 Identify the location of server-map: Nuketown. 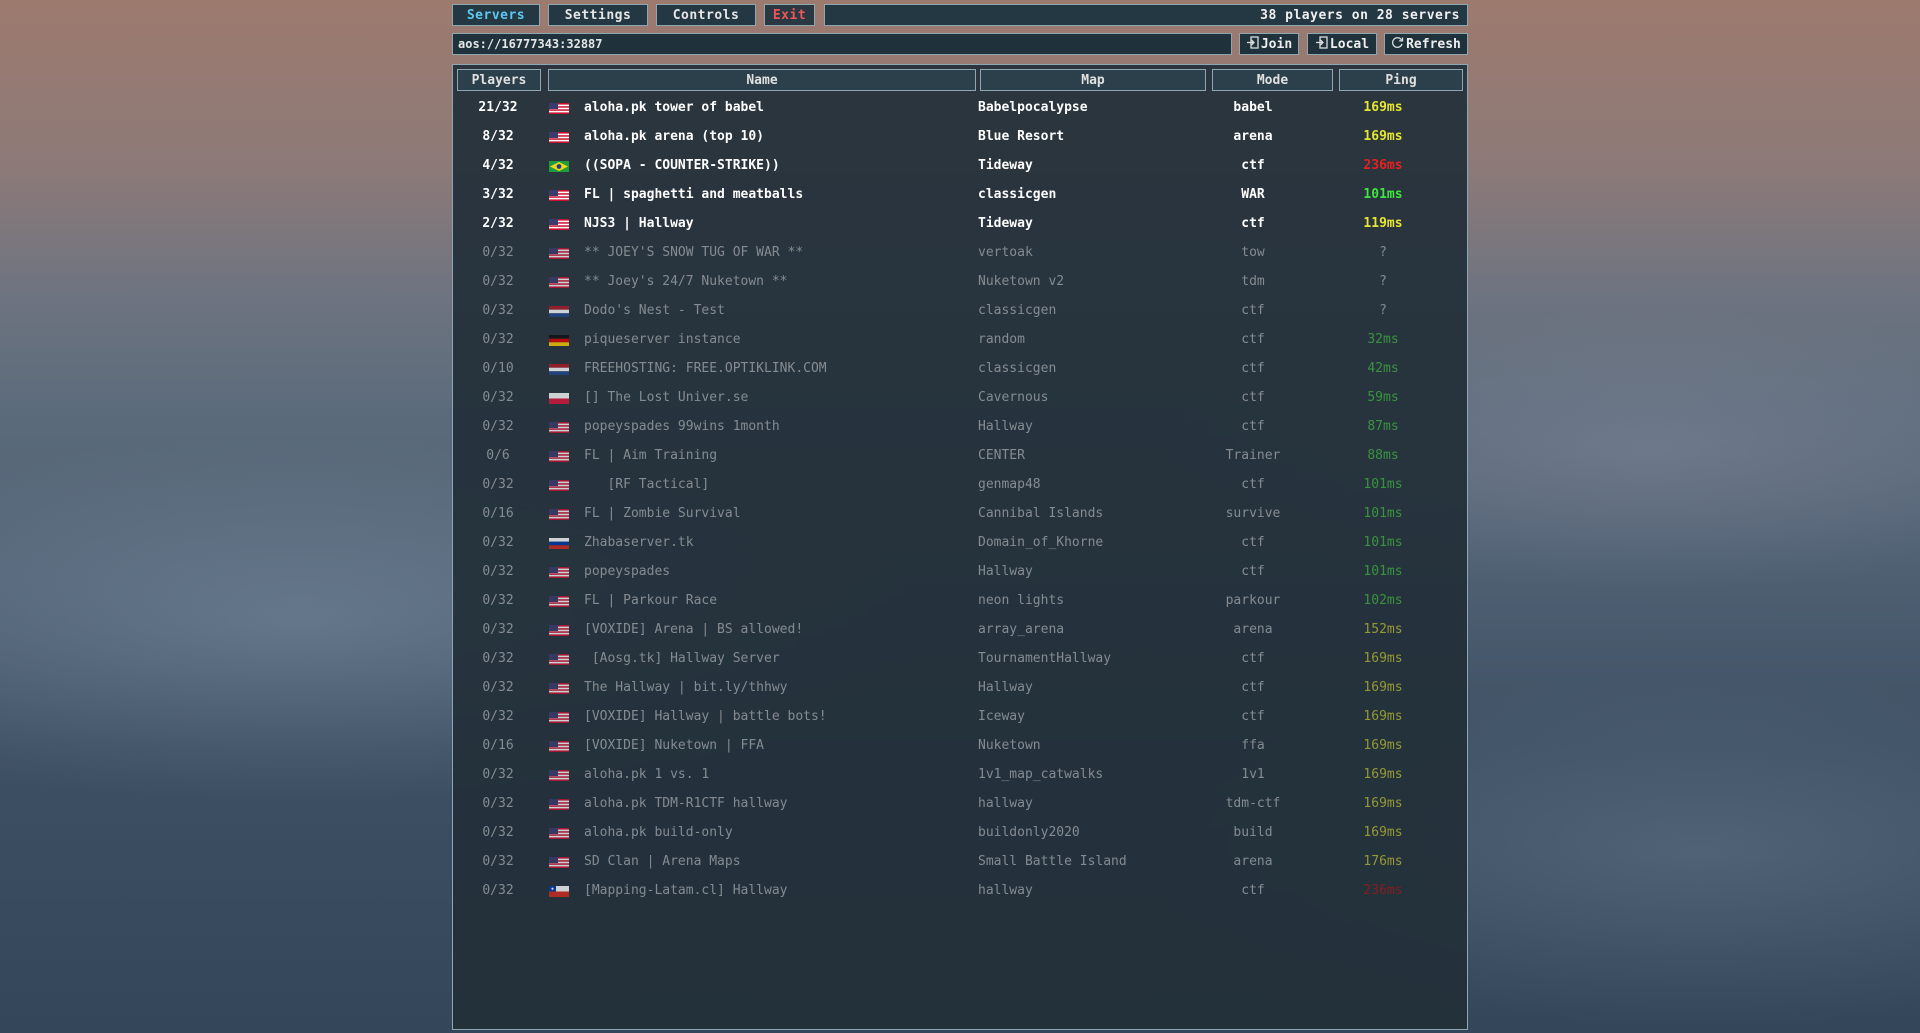
(1009, 745).